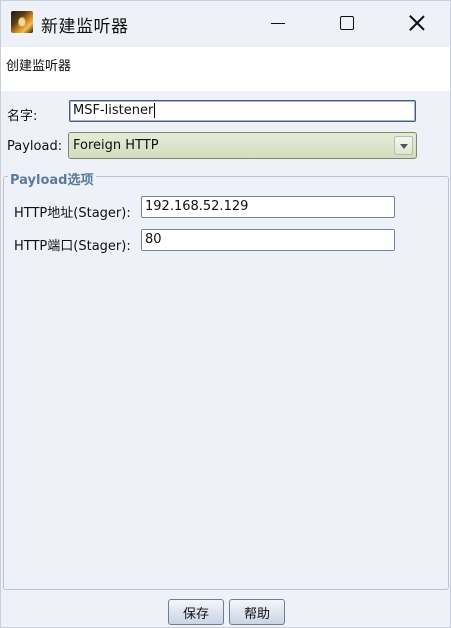 Image resolution: width=451 pixels, height=628 pixels. I want to click on close-button, so click(417, 23).